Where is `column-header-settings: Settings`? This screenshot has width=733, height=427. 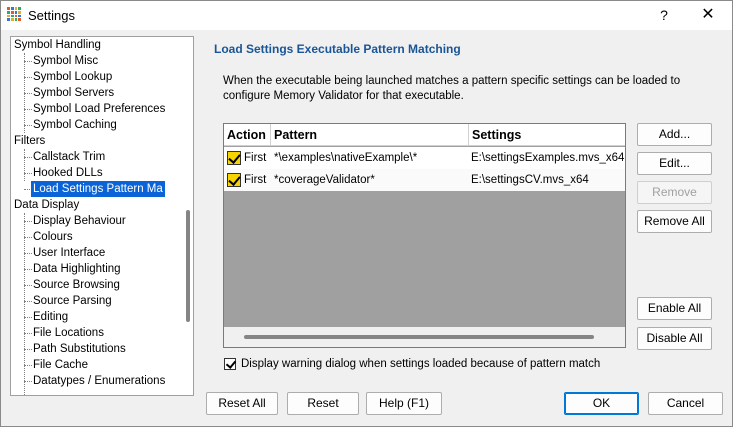 column-header-settings: Settings is located at coordinates (547, 135).